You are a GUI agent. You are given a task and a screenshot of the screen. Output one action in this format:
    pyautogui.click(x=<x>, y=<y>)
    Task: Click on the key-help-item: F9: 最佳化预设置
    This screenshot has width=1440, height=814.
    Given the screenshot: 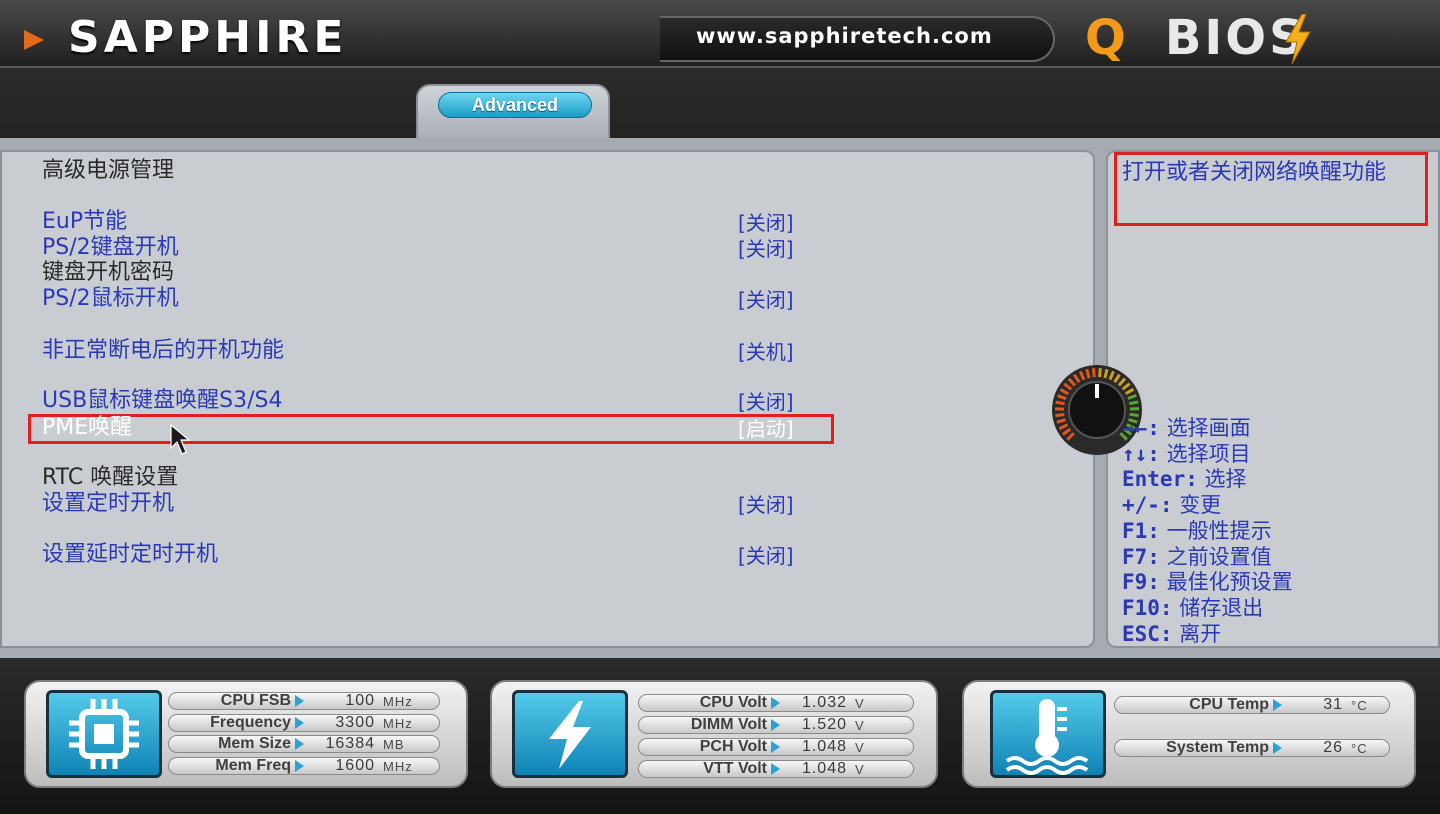 What is the action you would take?
    pyautogui.click(x=1207, y=582)
    